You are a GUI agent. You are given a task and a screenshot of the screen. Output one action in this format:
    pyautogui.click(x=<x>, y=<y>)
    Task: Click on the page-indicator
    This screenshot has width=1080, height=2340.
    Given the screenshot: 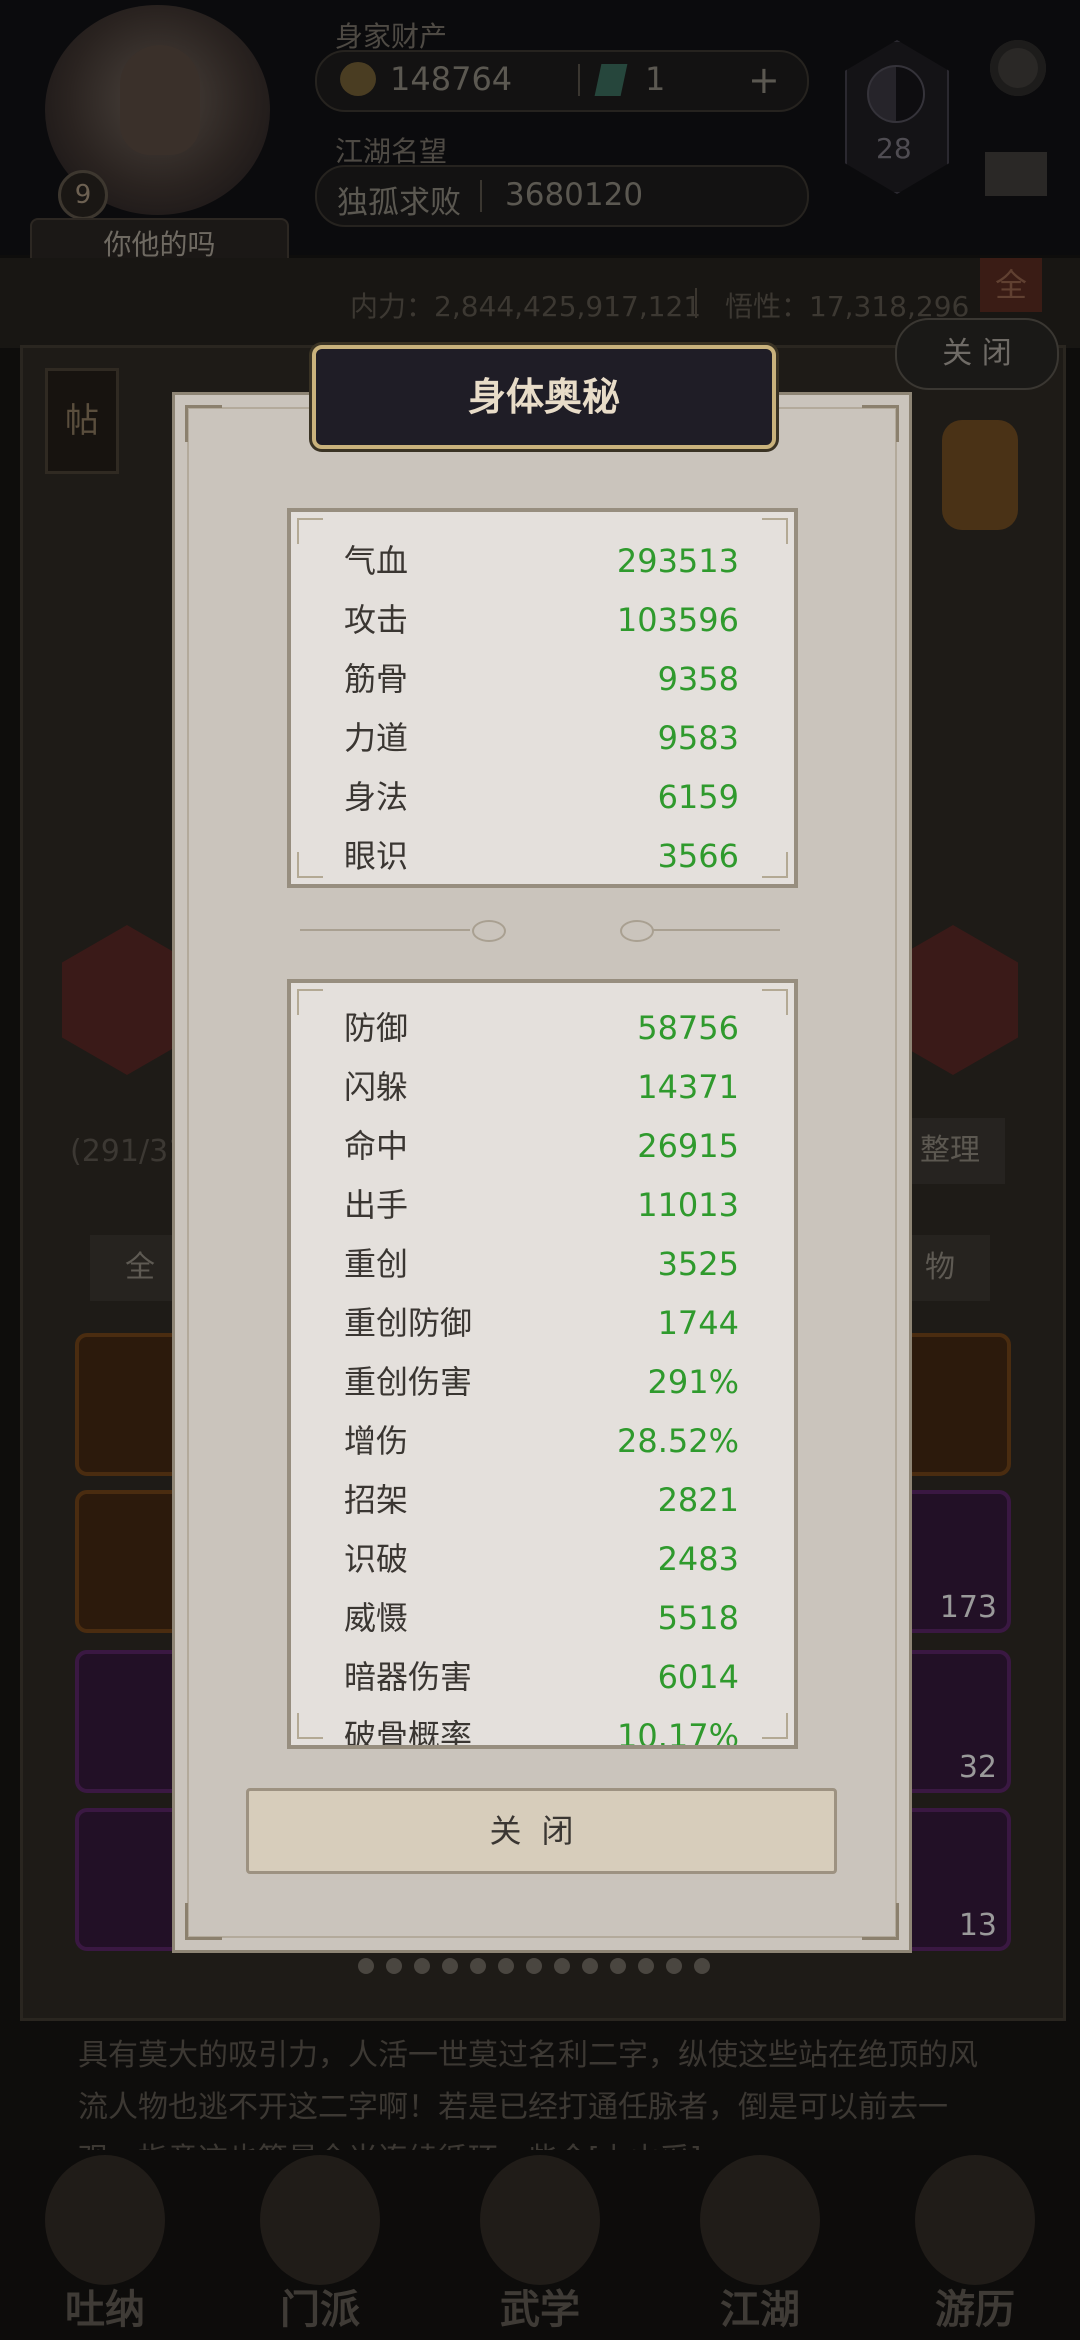 What is the action you would take?
    pyautogui.click(x=534, y=1966)
    